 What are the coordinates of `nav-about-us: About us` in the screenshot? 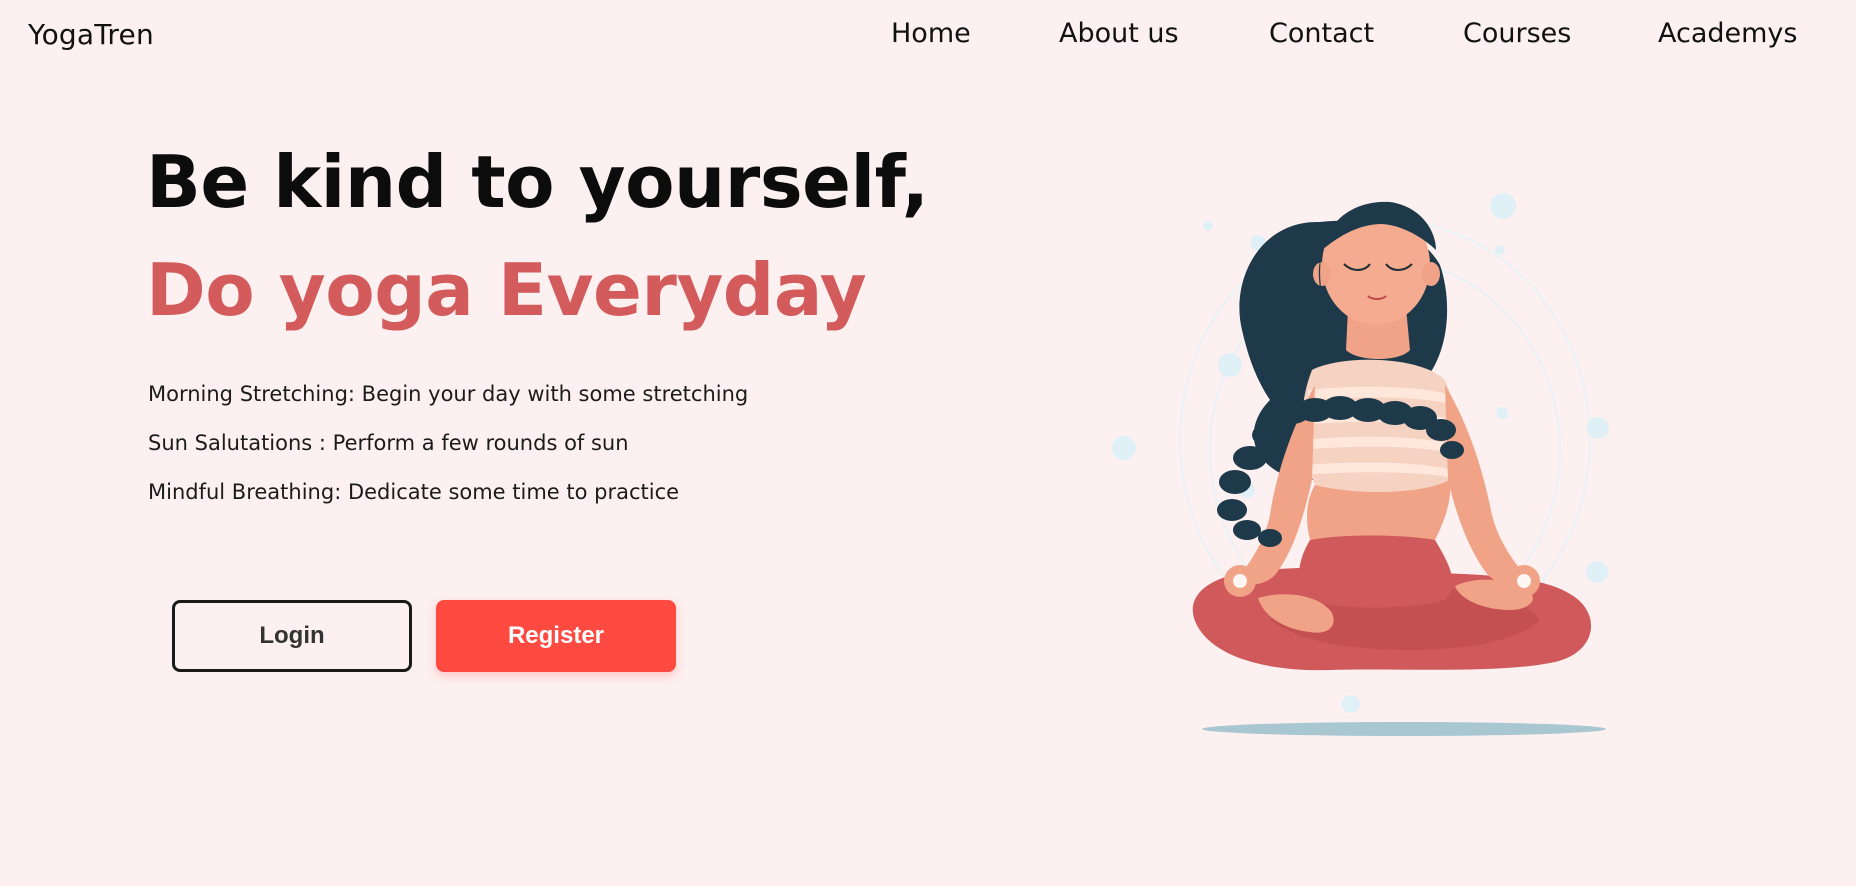 It's located at (1119, 33).